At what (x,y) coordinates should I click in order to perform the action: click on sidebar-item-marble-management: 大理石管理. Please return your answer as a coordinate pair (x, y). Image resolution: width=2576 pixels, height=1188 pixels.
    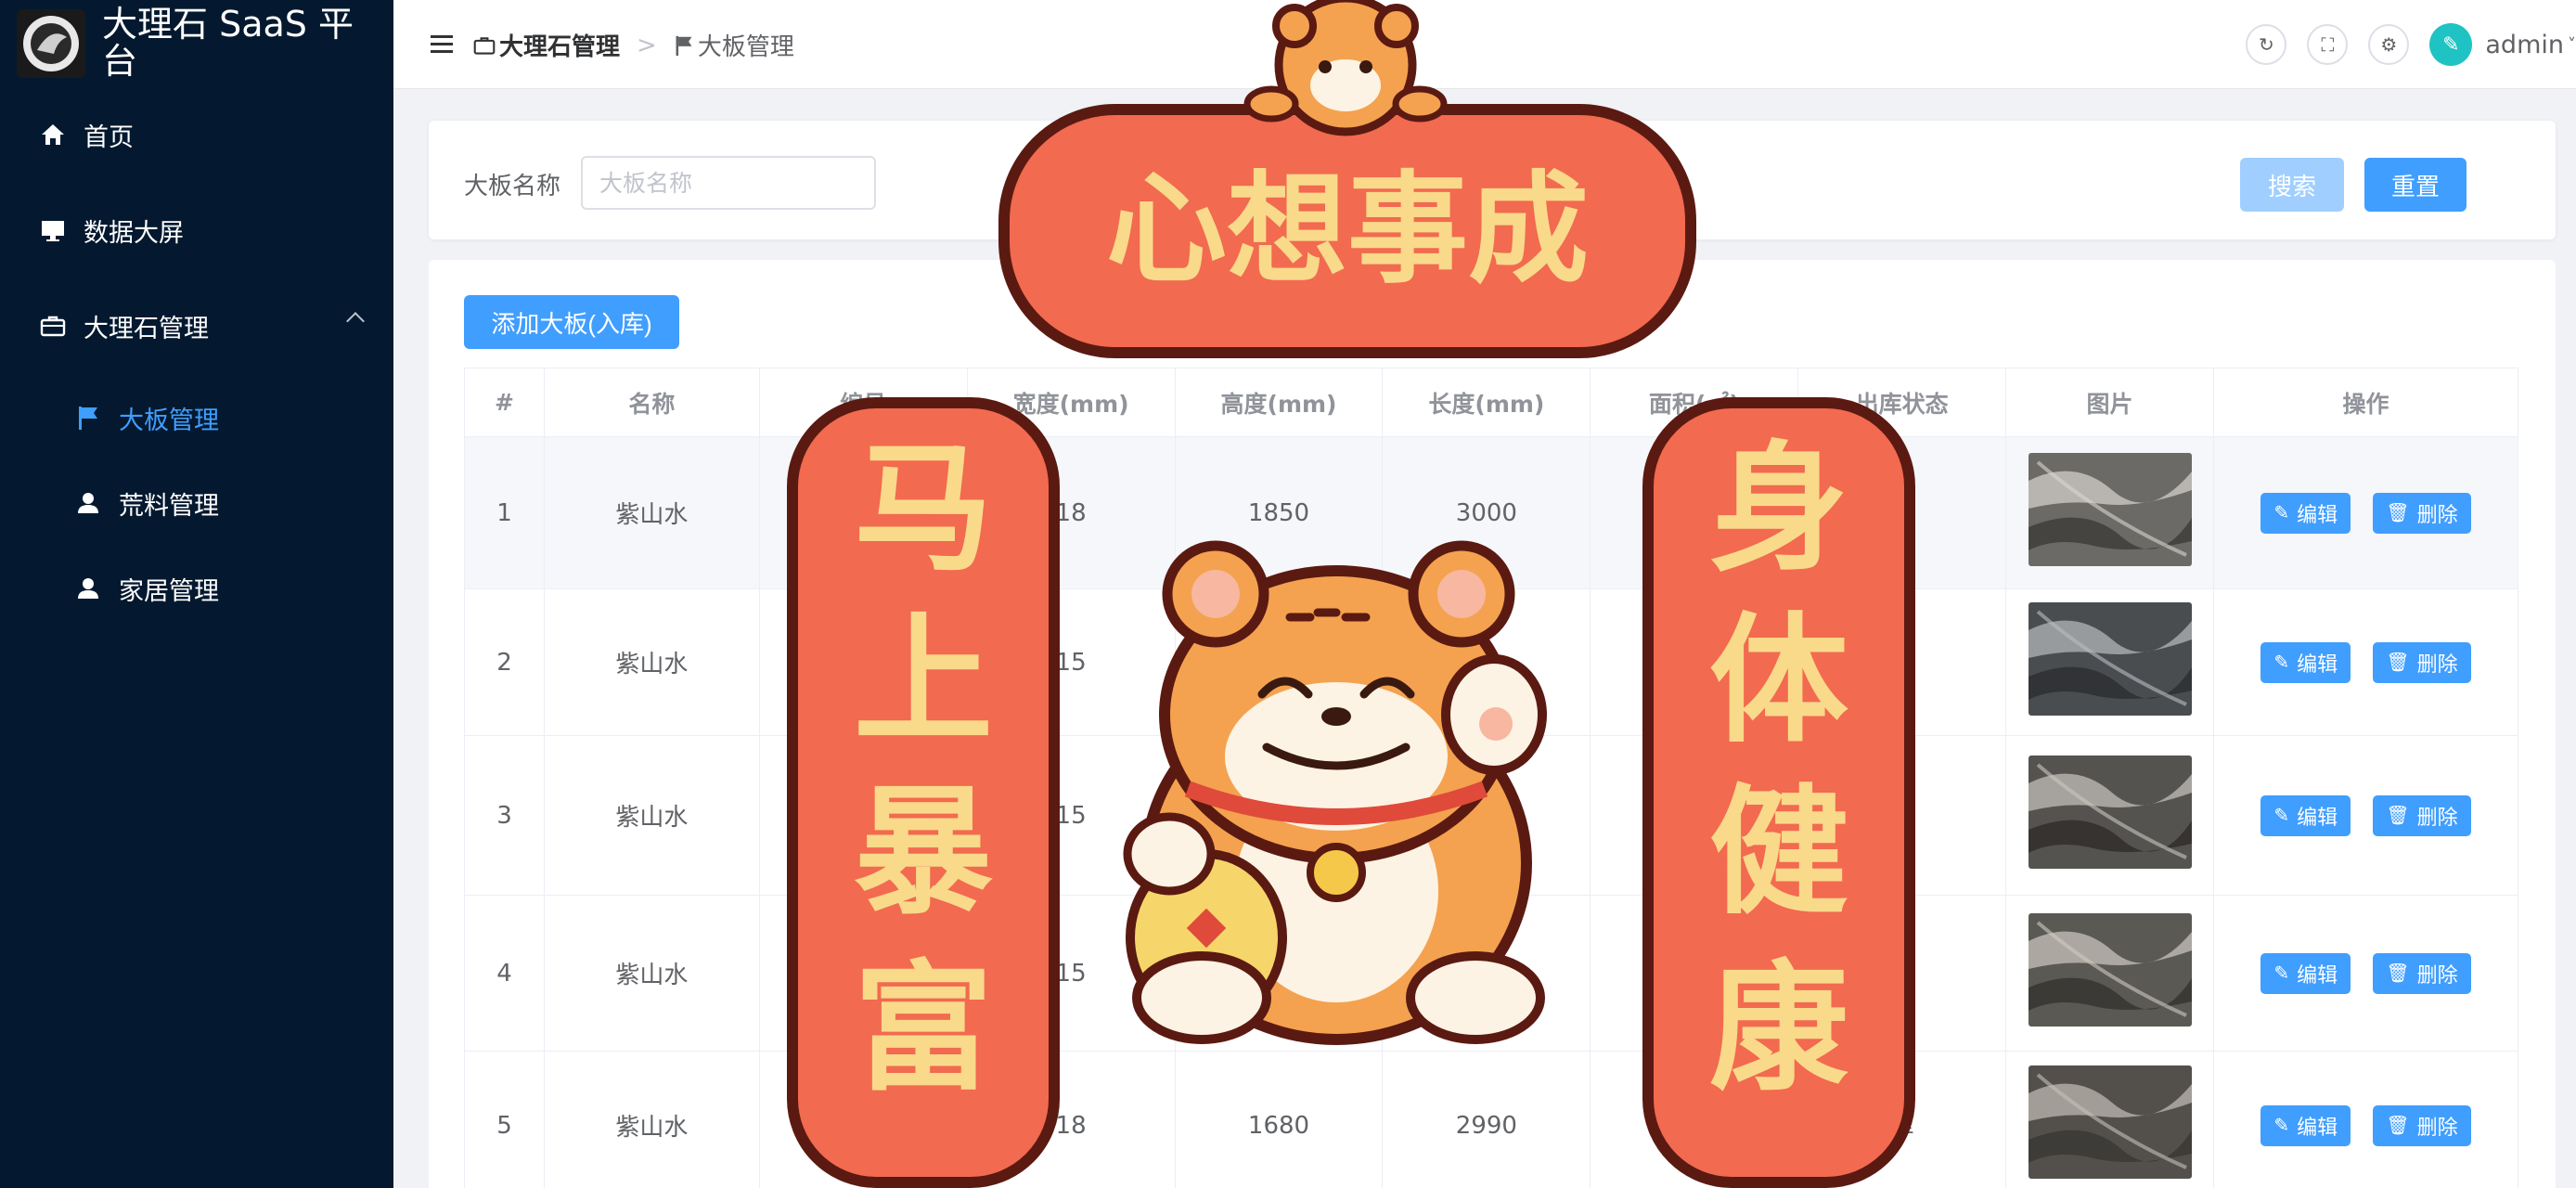
    Looking at the image, I should click on (196, 326).